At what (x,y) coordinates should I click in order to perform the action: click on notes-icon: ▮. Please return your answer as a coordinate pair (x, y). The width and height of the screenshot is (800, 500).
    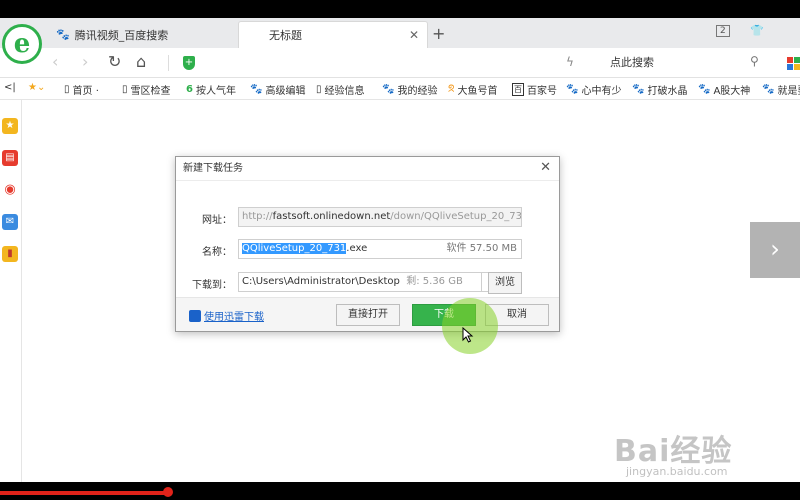
    Looking at the image, I should click on (10, 254).